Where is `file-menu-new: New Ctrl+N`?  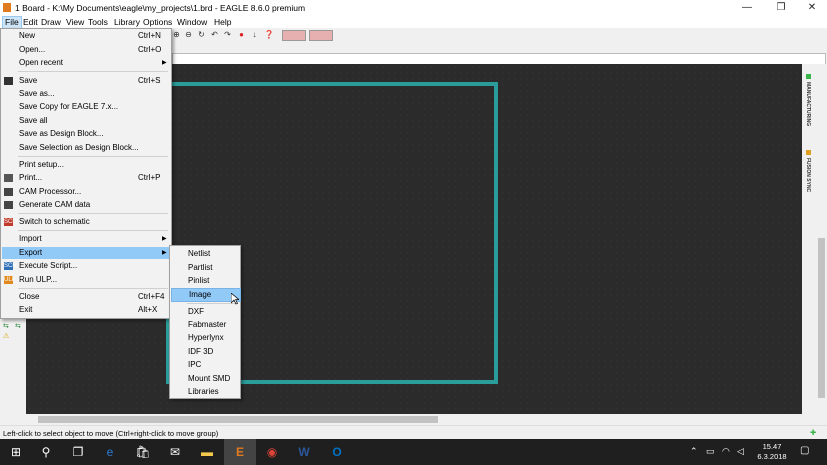 file-menu-new: New Ctrl+N is located at coordinates (86, 36).